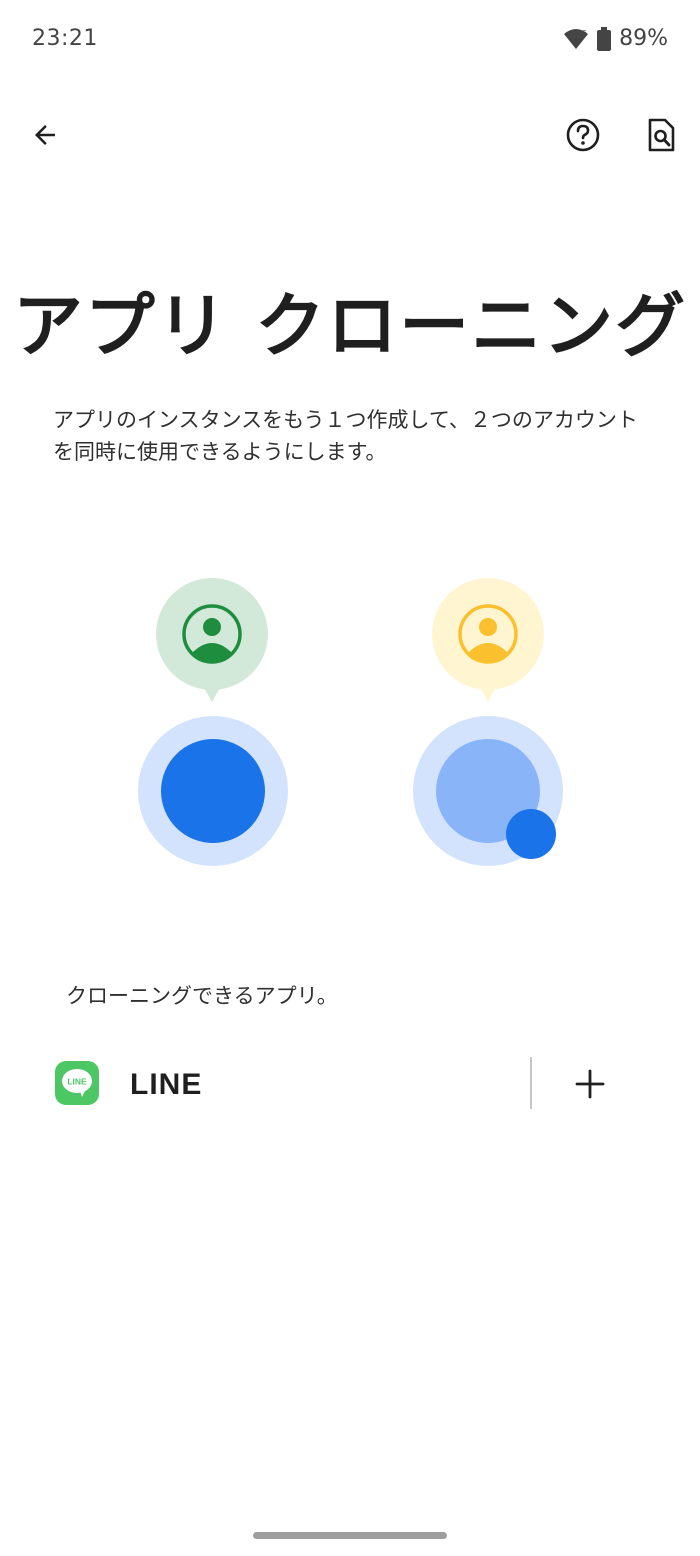 The width and height of the screenshot is (700, 1556). What do you see at coordinates (488, 640) in the screenshot?
I see `clone-user-bubble` at bounding box center [488, 640].